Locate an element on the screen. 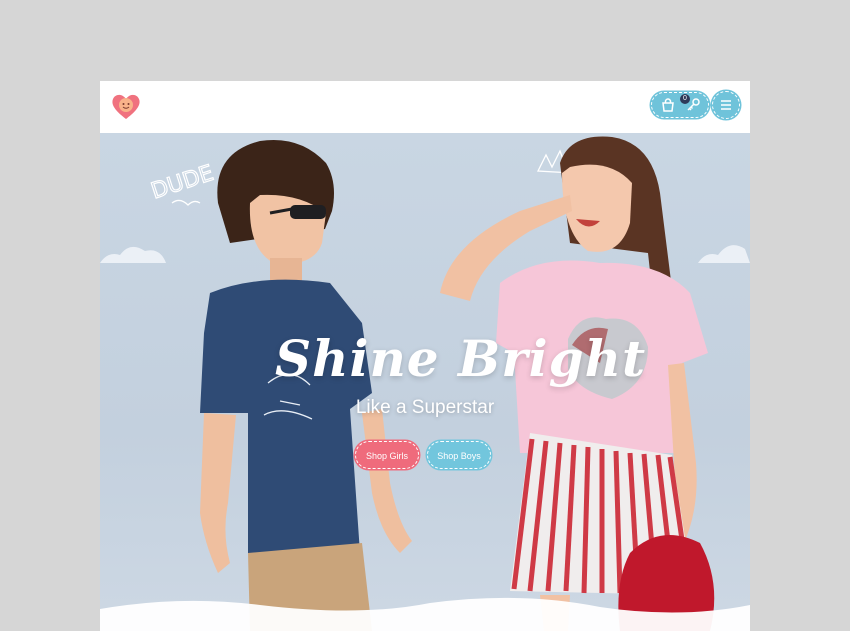 The width and height of the screenshot is (850, 631). hero-subtitle: Like a Superstar is located at coordinates (425, 407).